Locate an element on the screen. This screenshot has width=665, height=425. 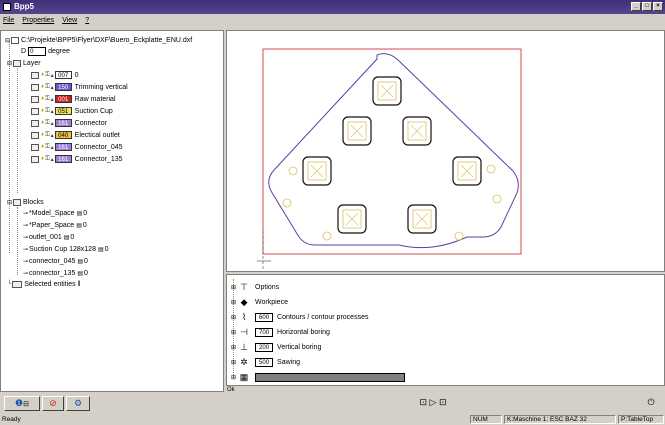
selected-label: Selected entities is located at coordinates (50, 284).